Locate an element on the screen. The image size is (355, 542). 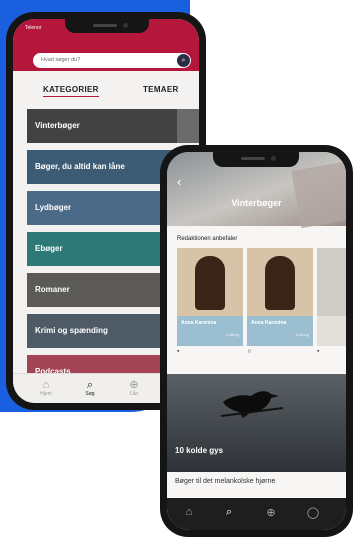
feature-title: 10 kolde gys is located at coordinates (199, 450).